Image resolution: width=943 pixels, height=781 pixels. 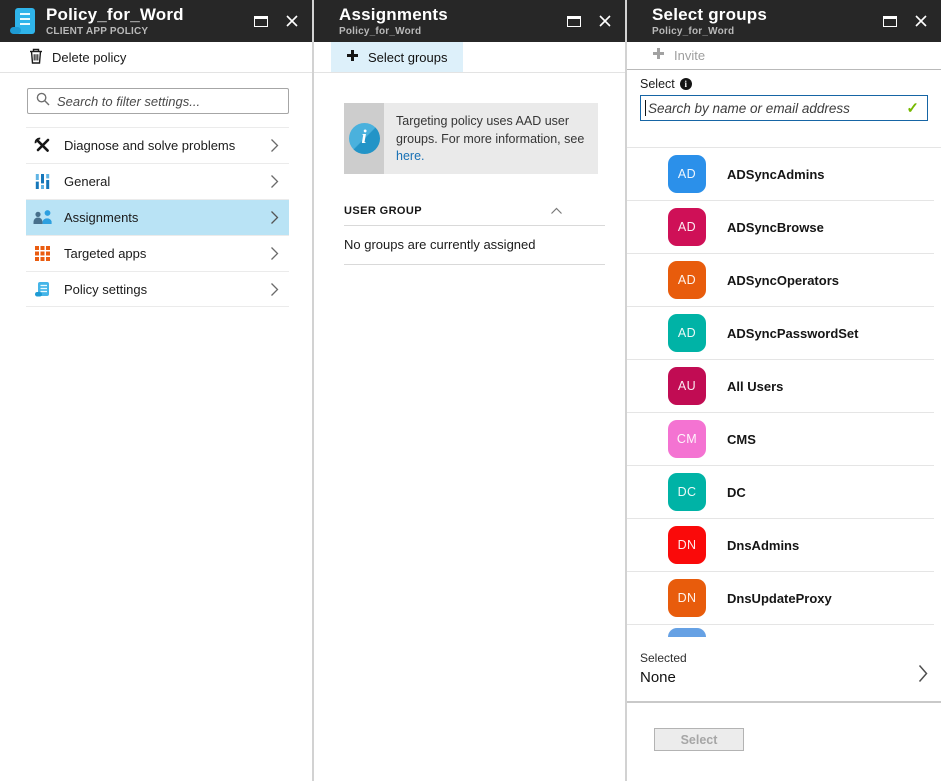 What do you see at coordinates (783, 280) in the screenshot?
I see `group-name: ADSyncOperators` at bounding box center [783, 280].